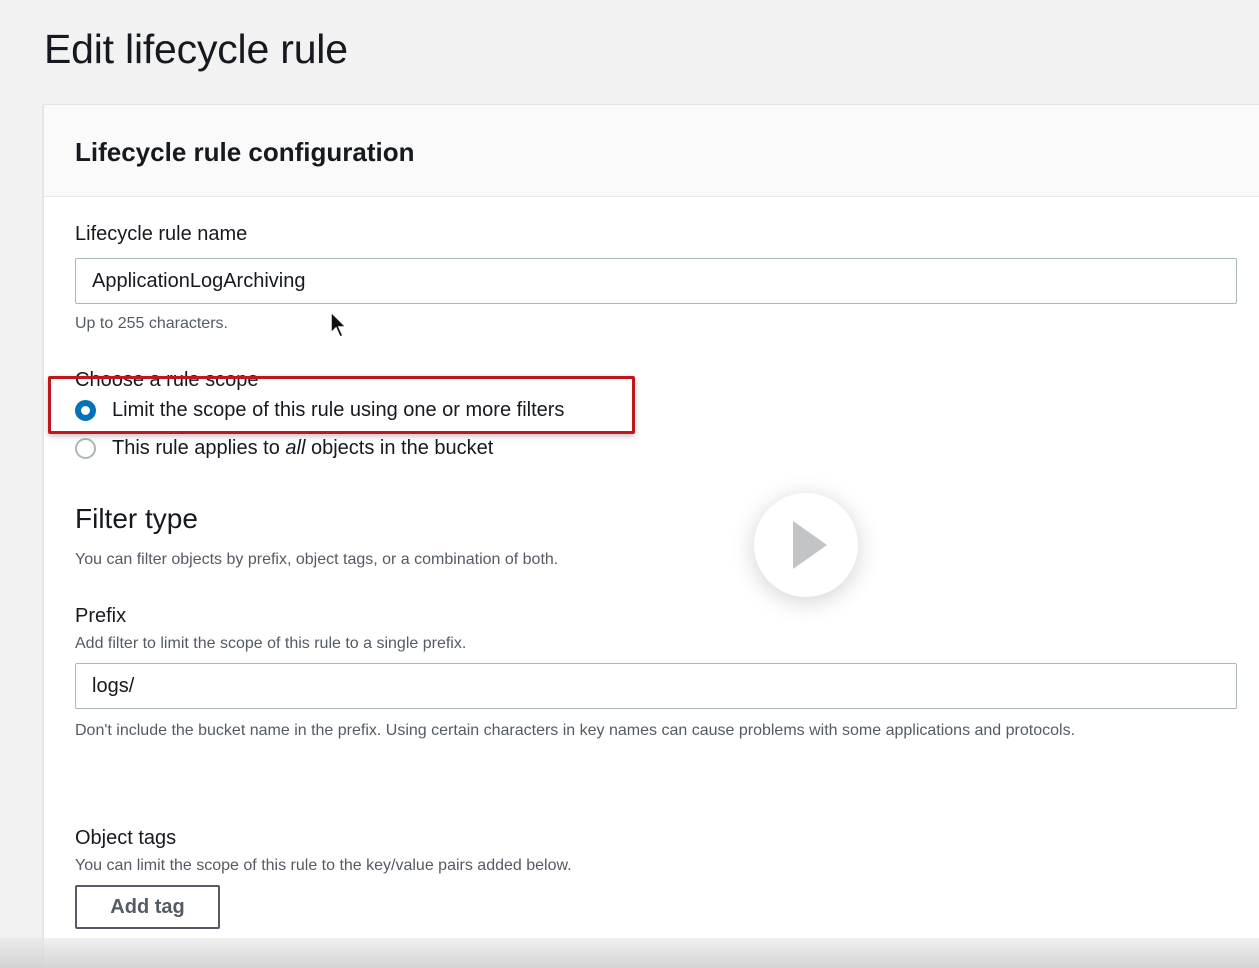  What do you see at coordinates (810, 545) in the screenshot?
I see `play-icon` at bounding box center [810, 545].